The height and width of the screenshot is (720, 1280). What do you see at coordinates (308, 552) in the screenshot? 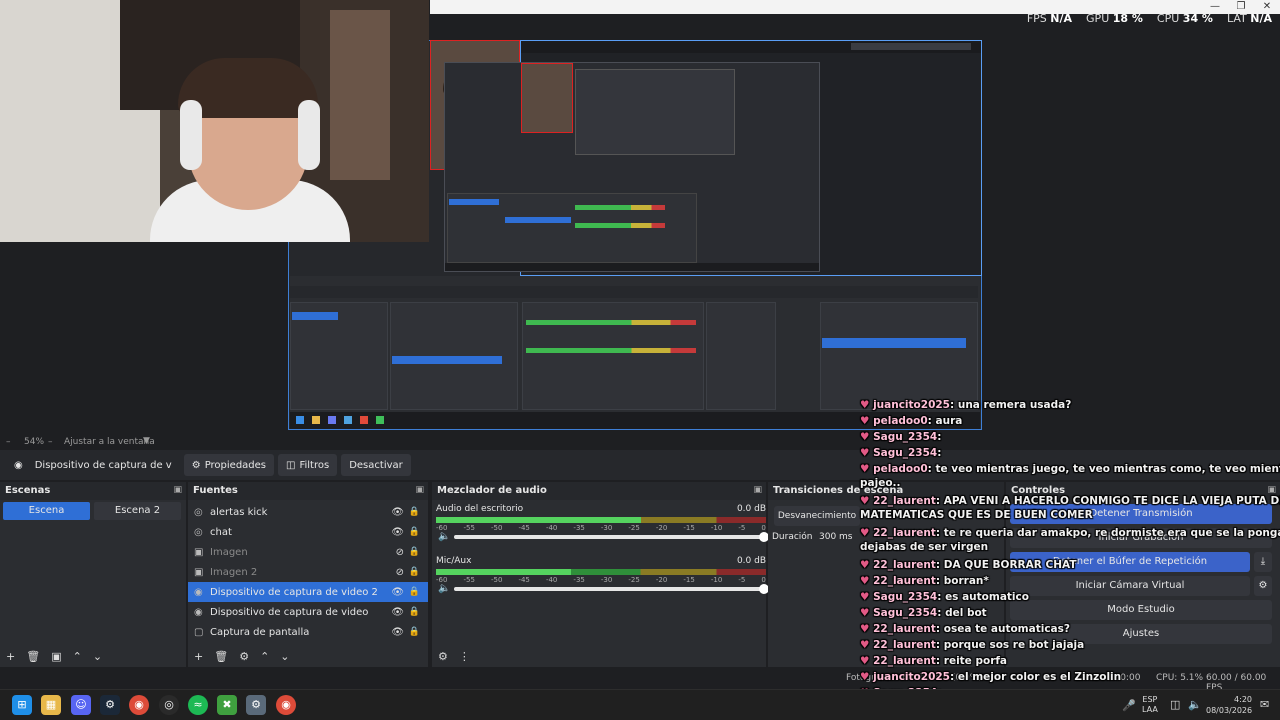
I see `source-item: ▣ Imagen ⊘ 🔒` at bounding box center [308, 552].